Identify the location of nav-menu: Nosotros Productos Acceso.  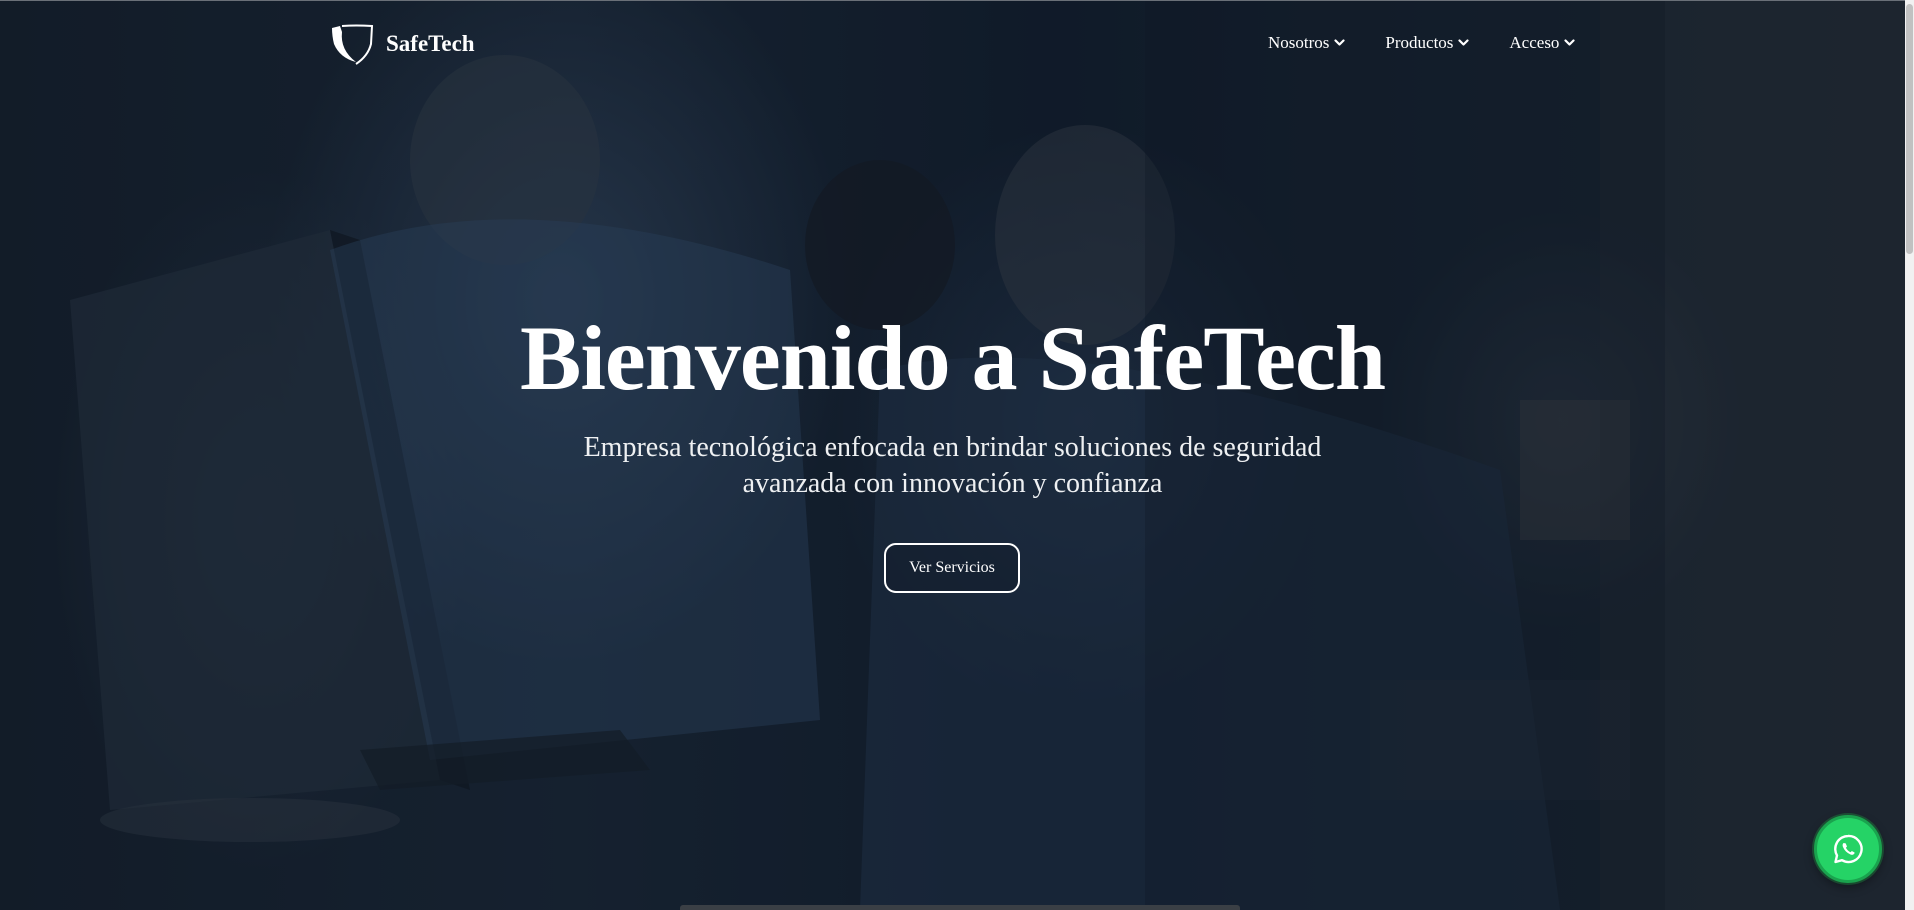
(1422, 43).